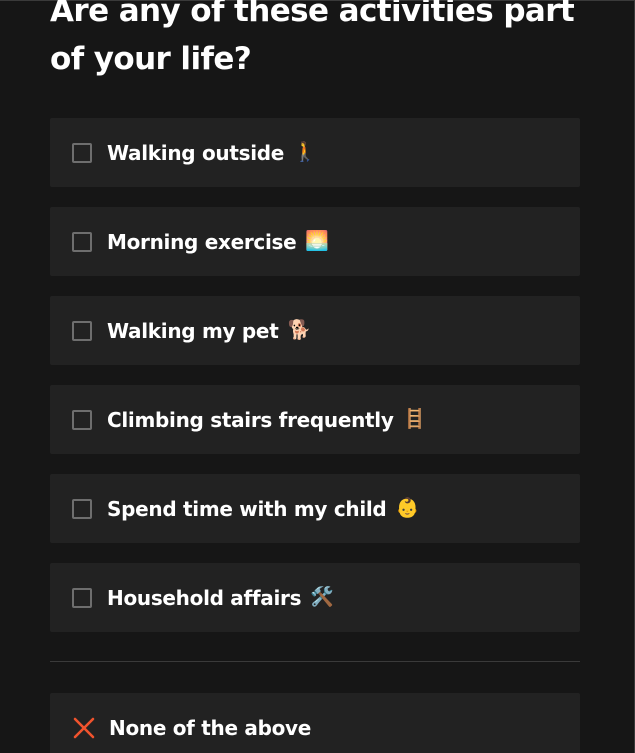 The width and height of the screenshot is (635, 753). What do you see at coordinates (407, 508) in the screenshot?
I see `baby-icon: 👶` at bounding box center [407, 508].